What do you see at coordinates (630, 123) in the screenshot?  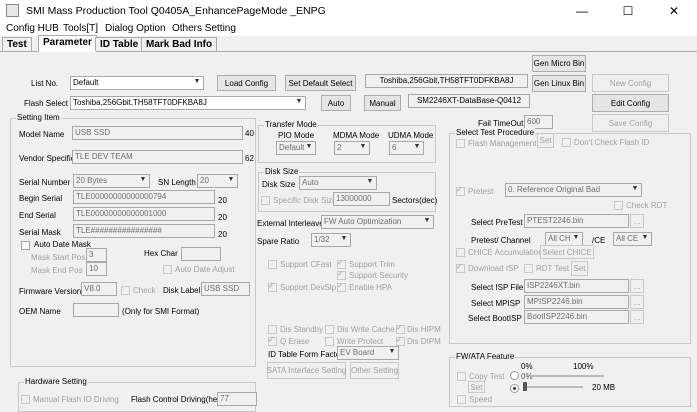 I see `save-config-button: Save Config` at bounding box center [630, 123].